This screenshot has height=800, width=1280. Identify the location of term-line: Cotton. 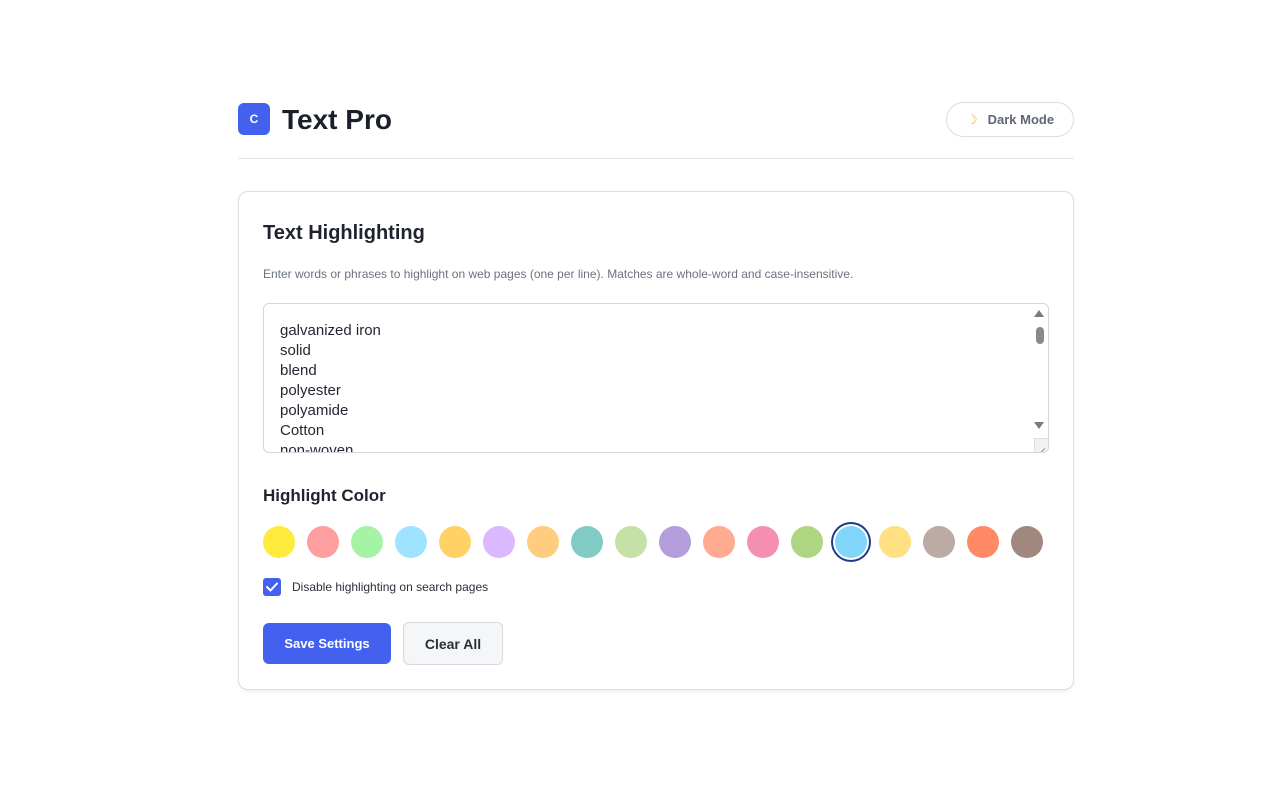
(302, 430).